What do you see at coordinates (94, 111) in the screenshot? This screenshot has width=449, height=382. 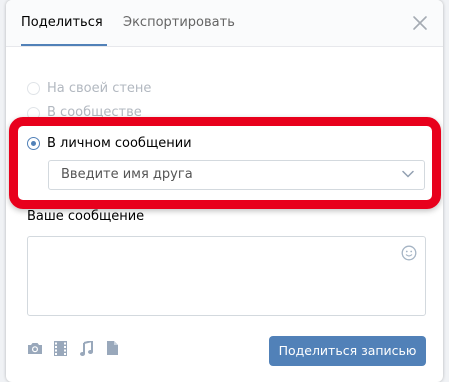 I see `option-label: В сообществе` at bounding box center [94, 111].